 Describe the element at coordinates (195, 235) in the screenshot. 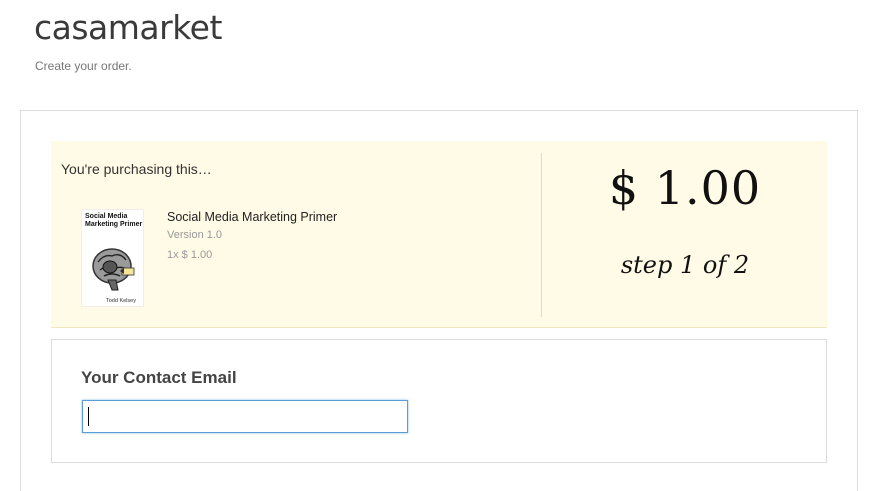

I see `product-version: Version 1.0` at that location.